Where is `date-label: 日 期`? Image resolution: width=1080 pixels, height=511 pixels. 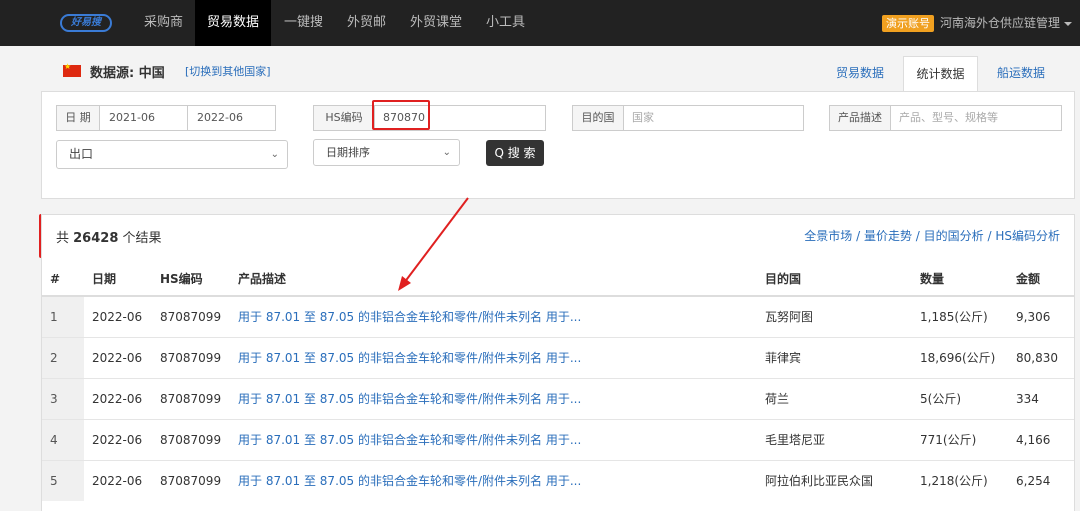
date-label: 日 期 is located at coordinates (78, 118).